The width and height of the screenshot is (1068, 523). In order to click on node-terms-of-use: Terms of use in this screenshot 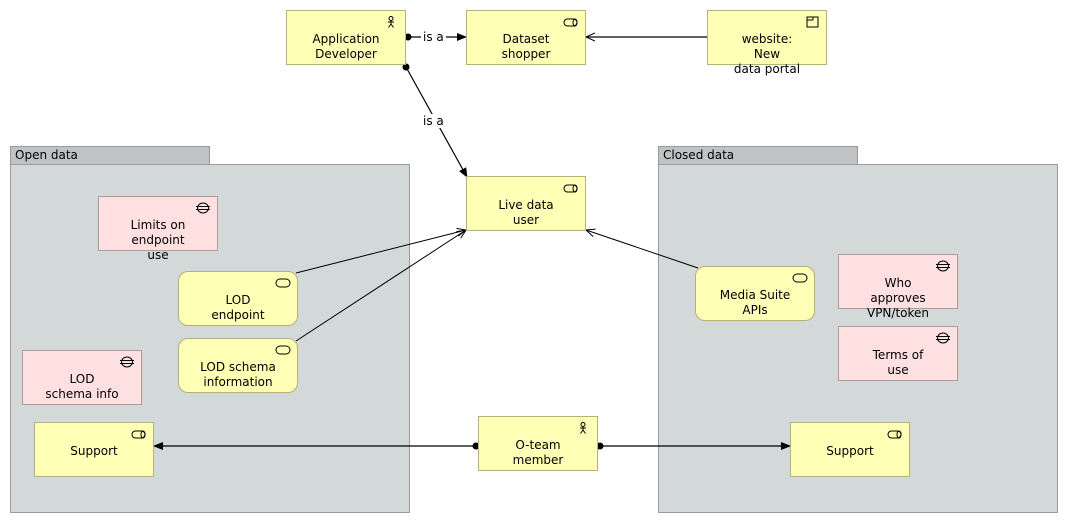, I will do `click(898, 353)`.